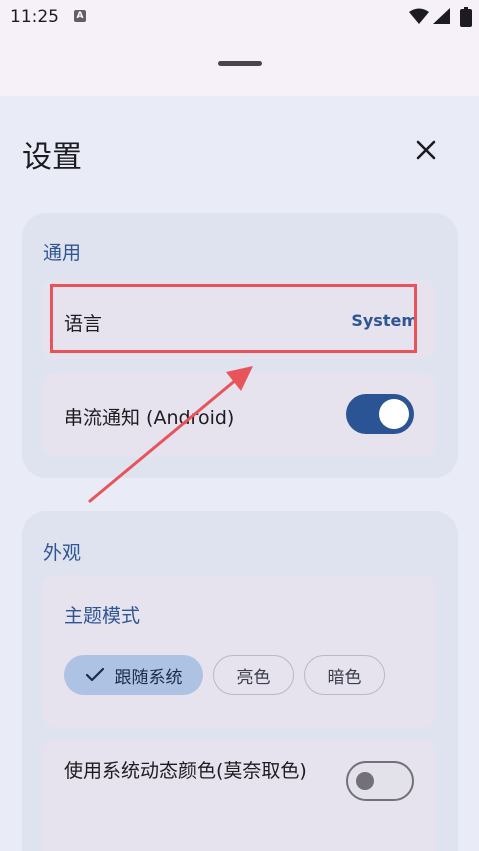 The height and width of the screenshot is (851, 479). I want to click on sheet-top-area, so click(239, 65).